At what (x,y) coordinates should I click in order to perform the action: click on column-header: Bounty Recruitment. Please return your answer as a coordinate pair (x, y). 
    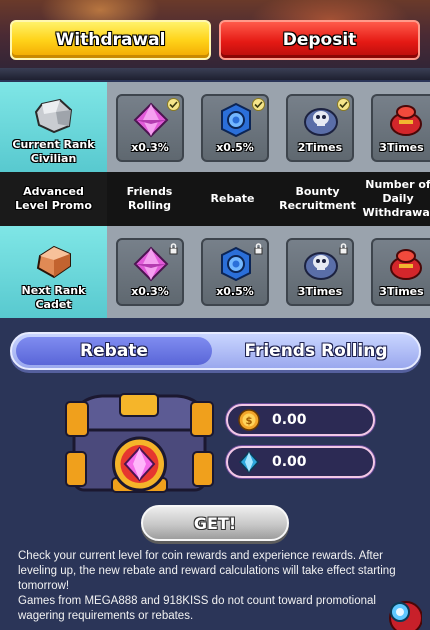
    Looking at the image, I should click on (317, 198).